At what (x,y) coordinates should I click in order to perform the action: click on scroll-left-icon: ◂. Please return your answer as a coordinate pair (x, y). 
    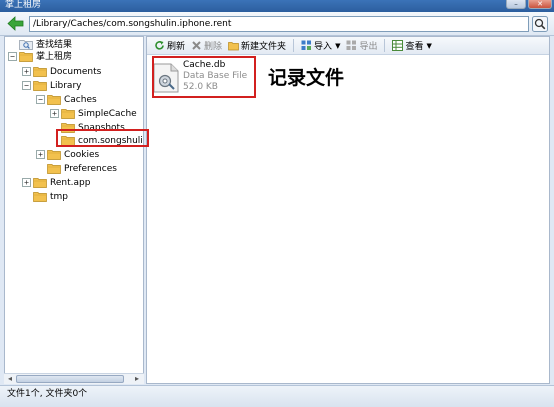
    Looking at the image, I should click on (10, 379).